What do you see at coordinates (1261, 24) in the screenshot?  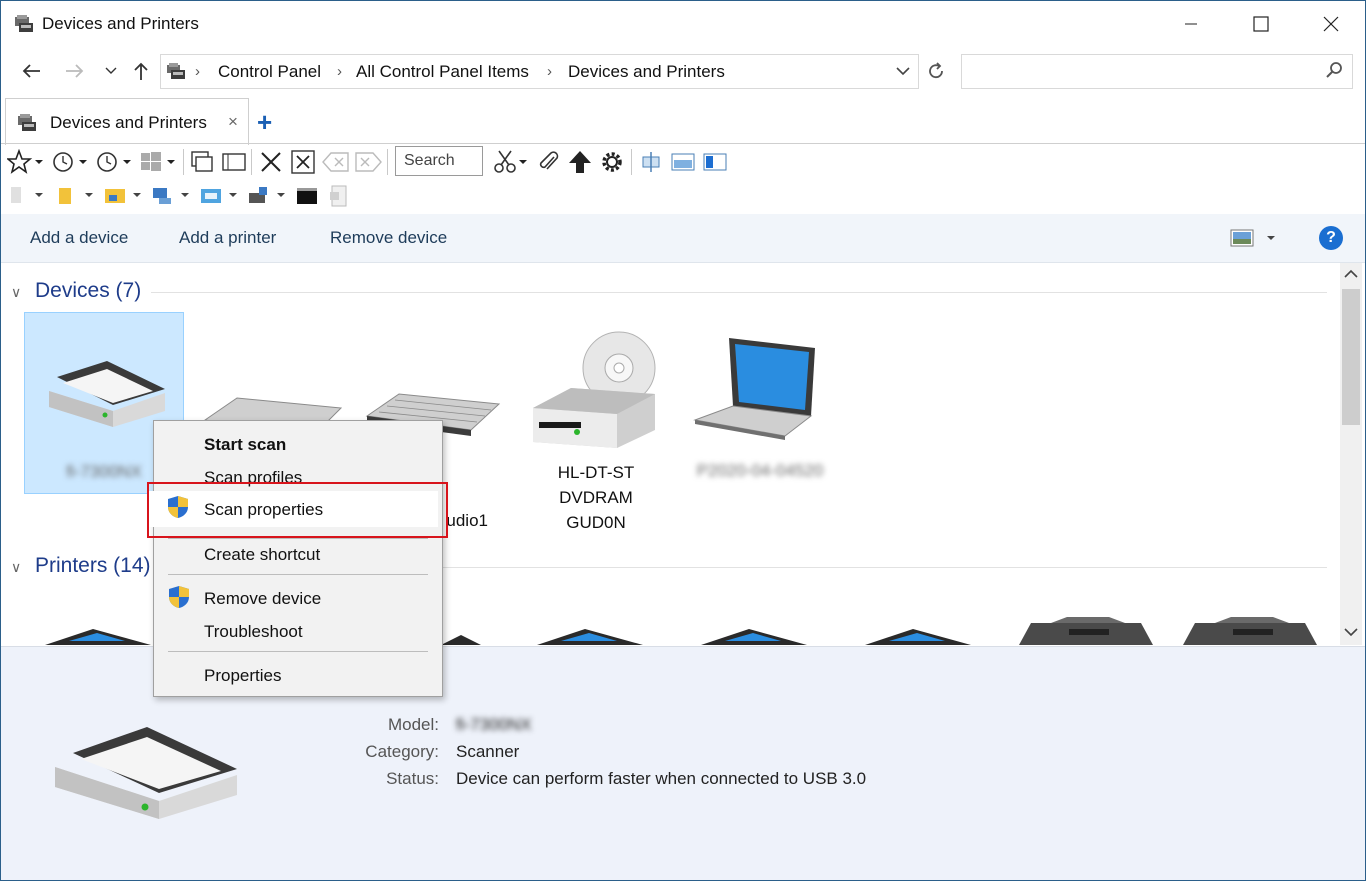 I see `maximize-button` at bounding box center [1261, 24].